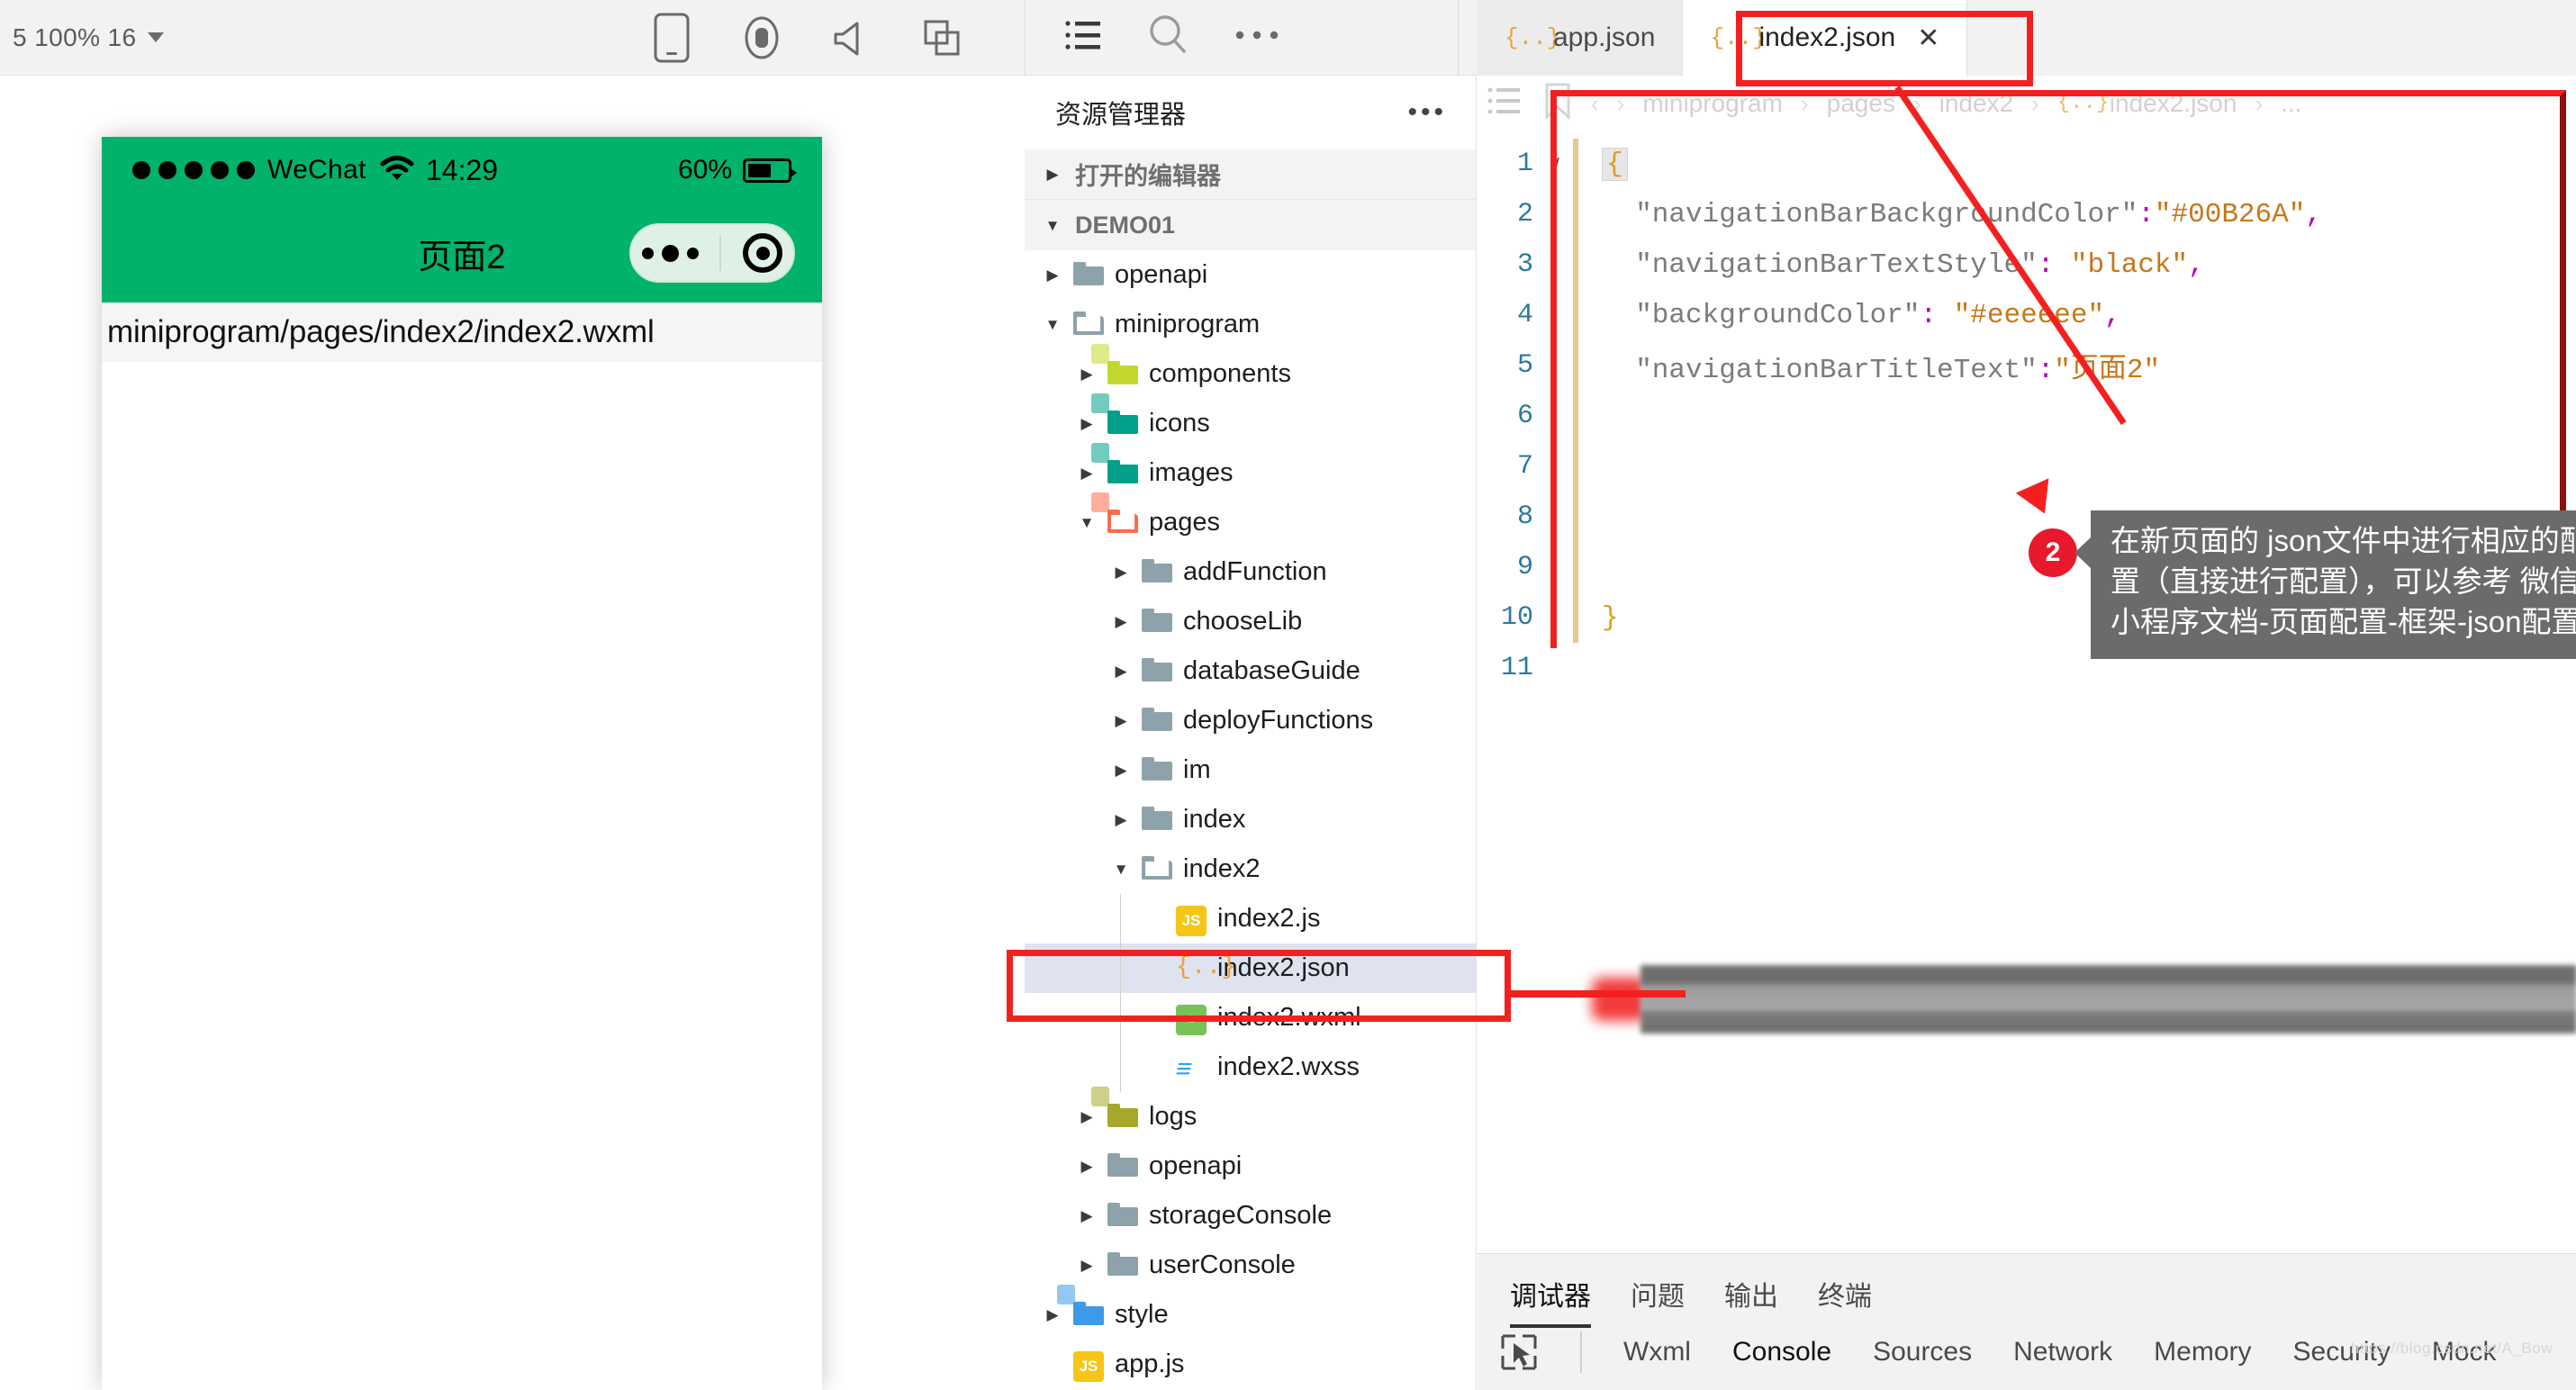 This screenshot has width=2576, height=1390. I want to click on tree-item-deployFunctions: deployFunctions, so click(1250, 720).